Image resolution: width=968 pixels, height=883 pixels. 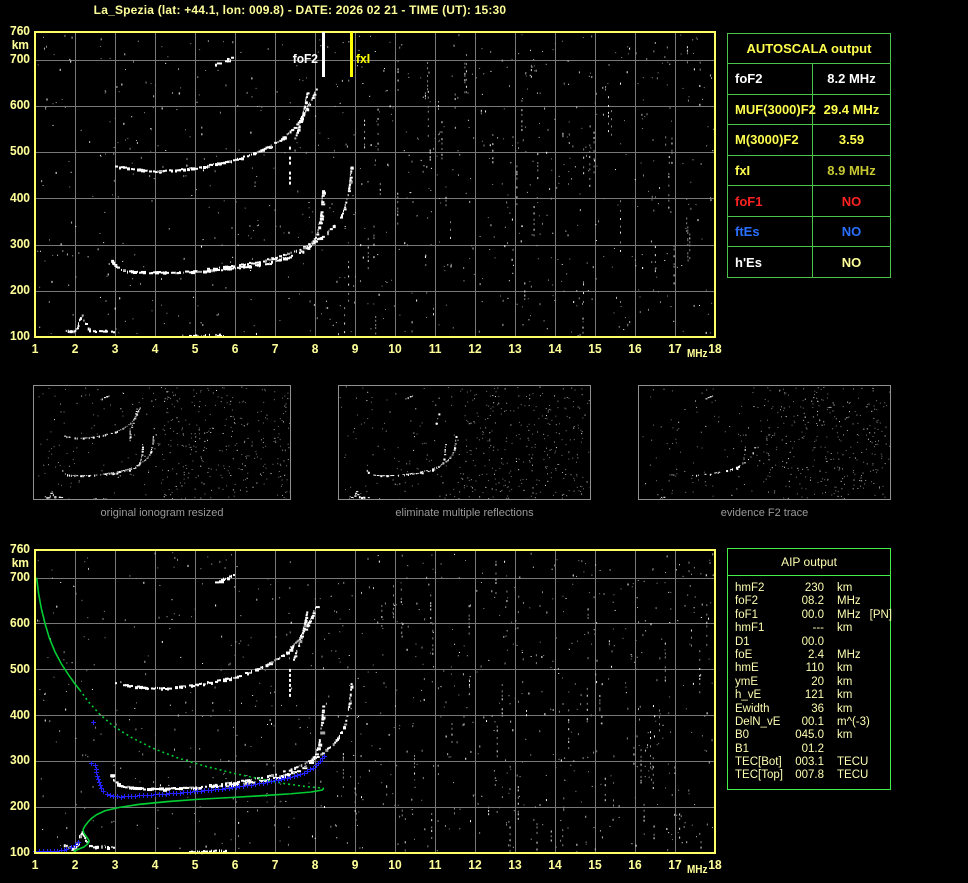 I want to click on table-row: foF1 00.0 MHz [PN], so click(x=814, y=615).